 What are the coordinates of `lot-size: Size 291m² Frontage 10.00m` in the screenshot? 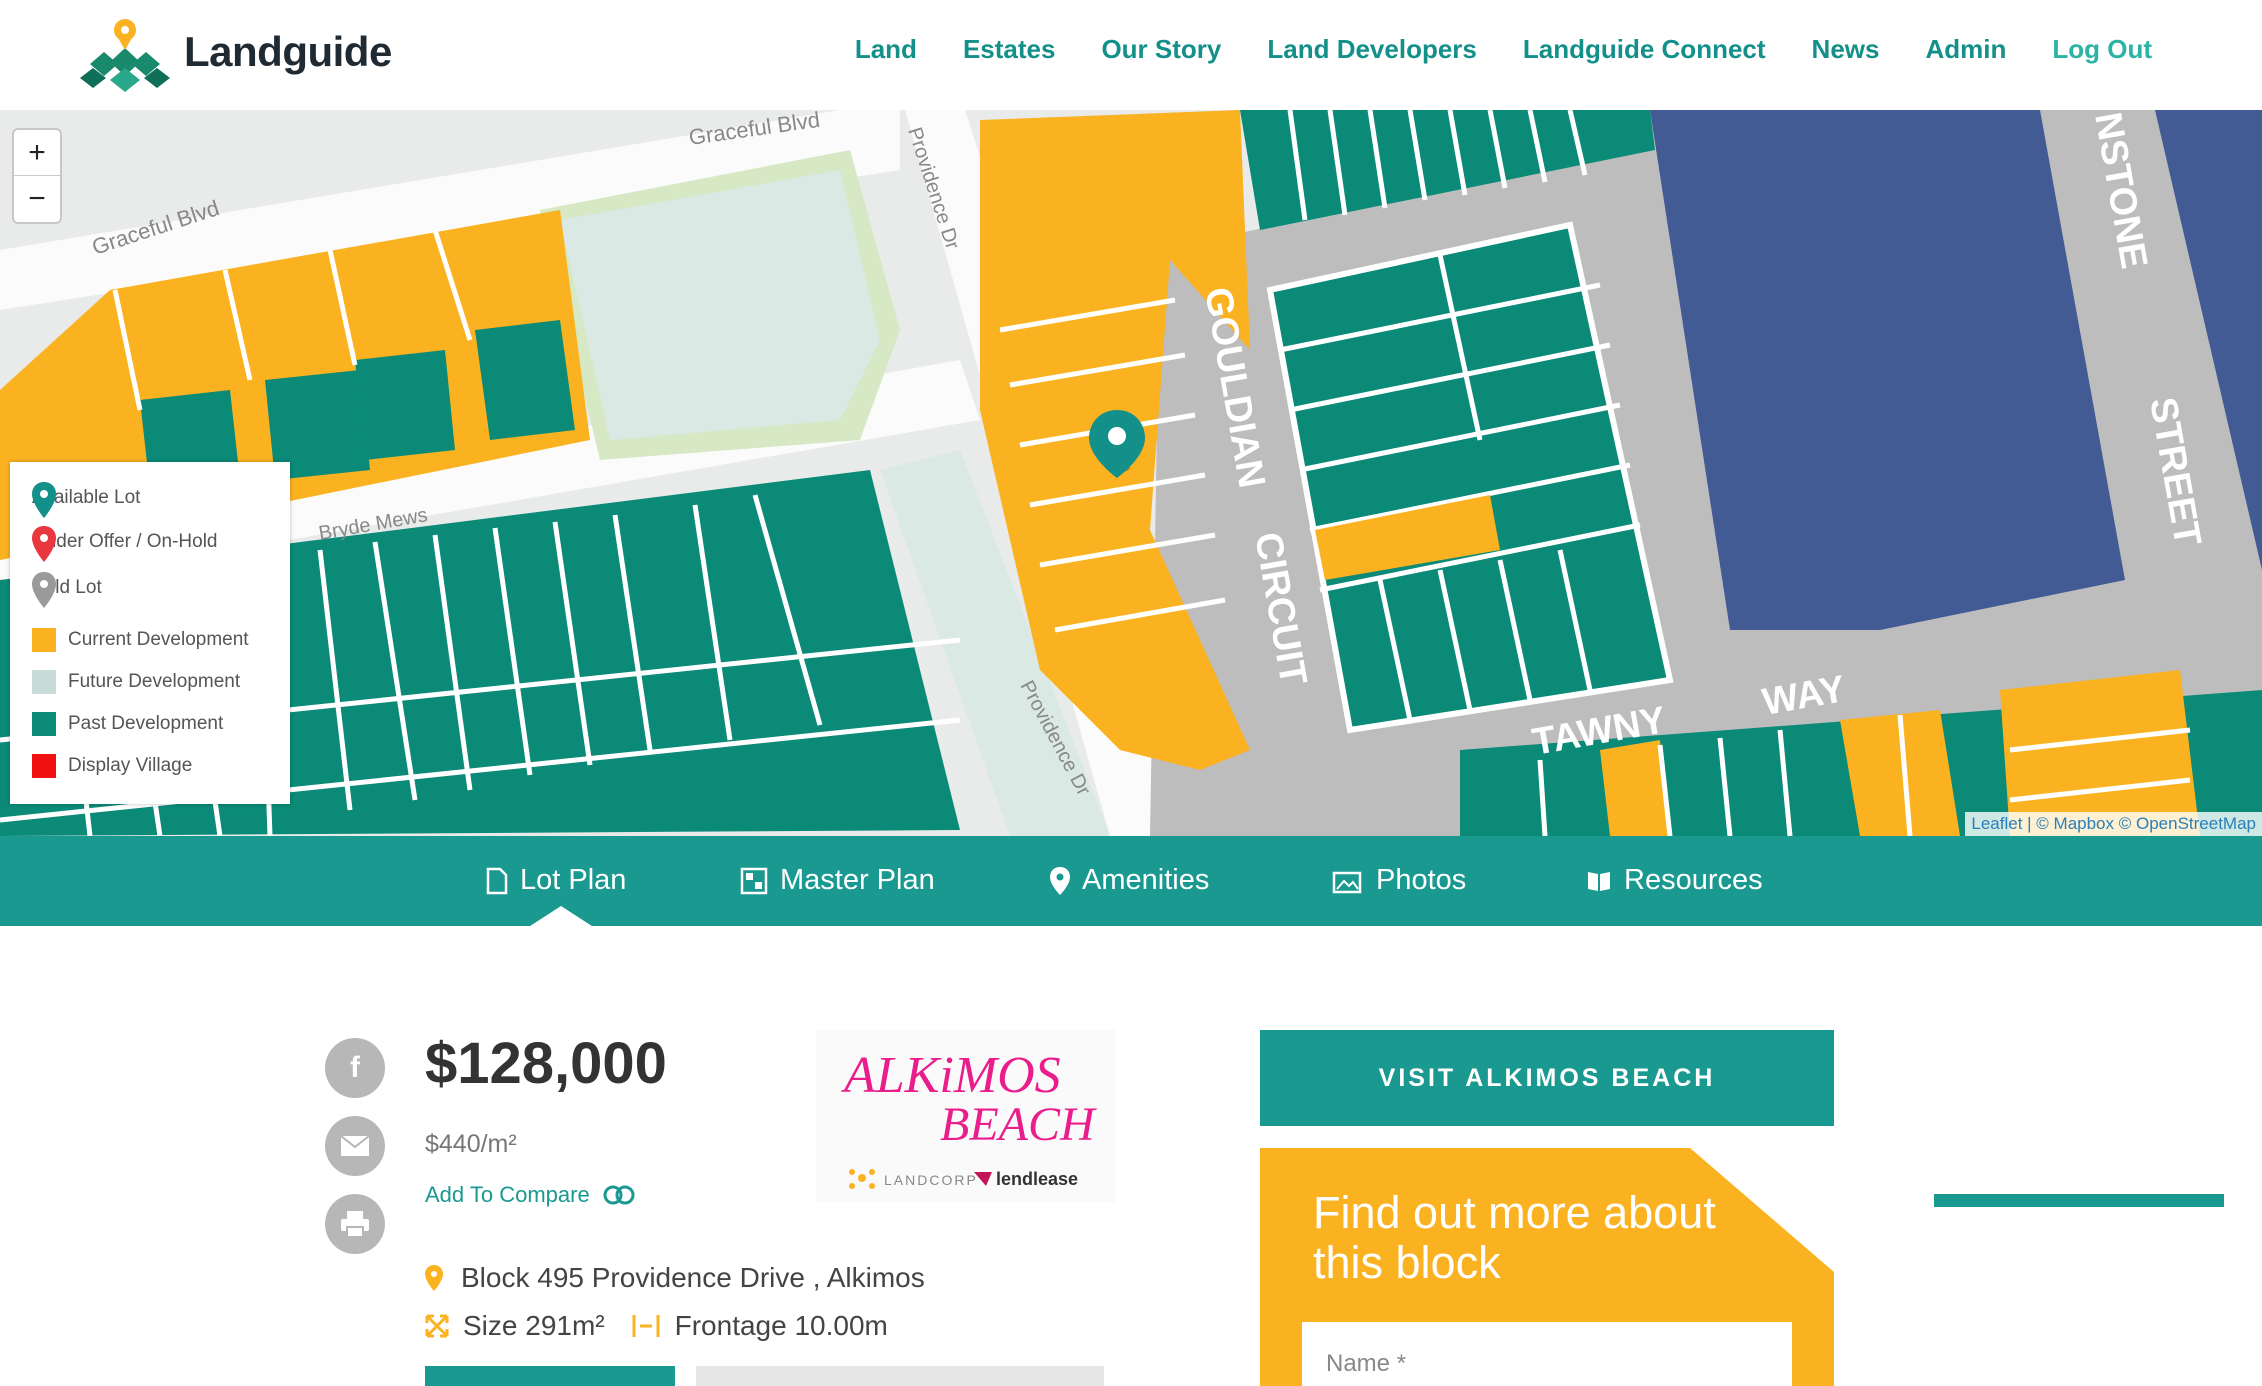 It's located at (656, 1326).